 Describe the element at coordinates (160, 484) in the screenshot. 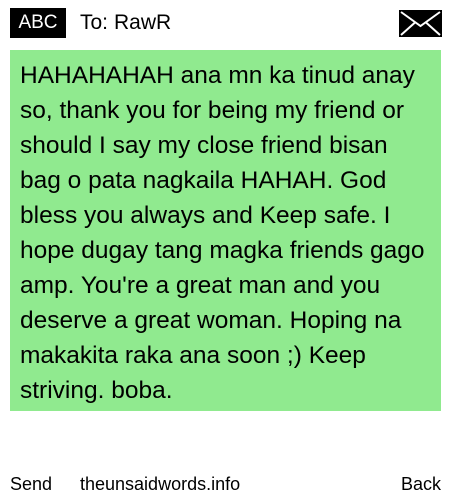

I see `site-url-label: theunsaidwords.info` at that location.